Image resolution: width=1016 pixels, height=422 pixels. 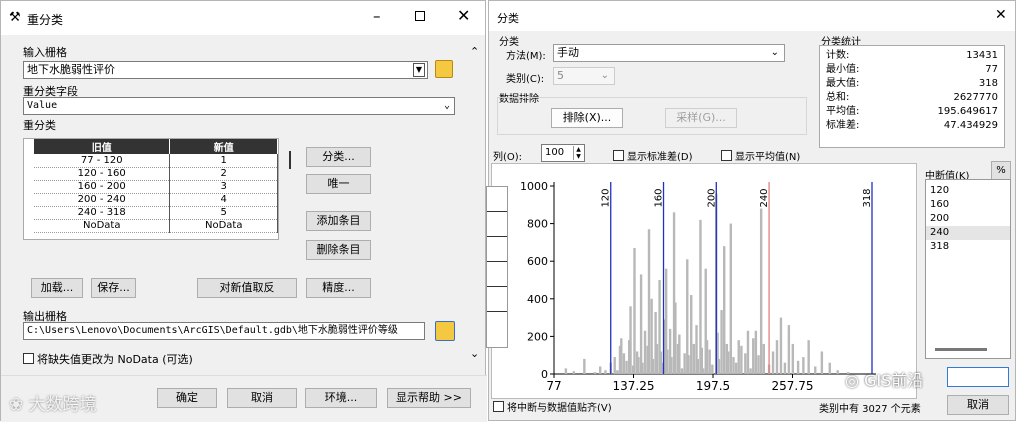 I want to click on new-value-cell: 2, so click(x=223, y=174).